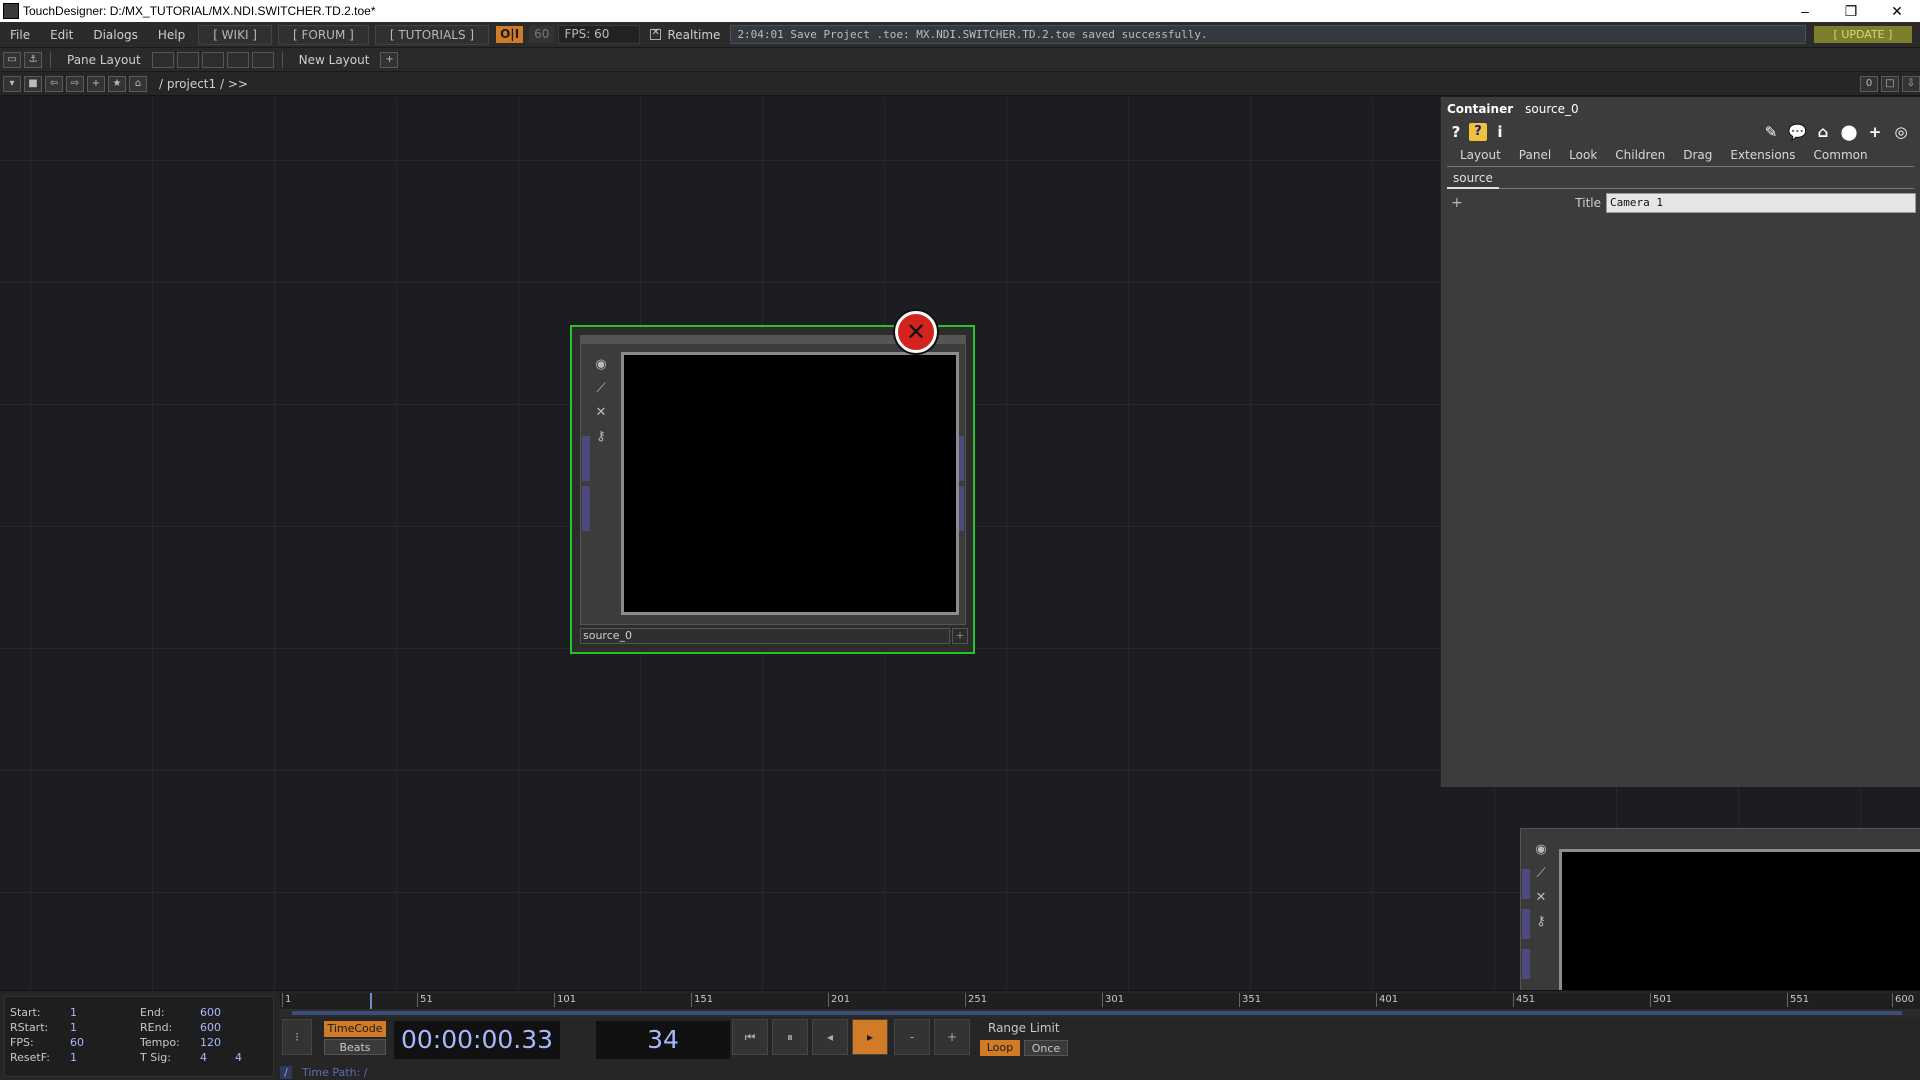 This screenshot has height=1080, width=1920. Describe the element at coordinates (663, 1040) in the screenshot. I see `frame-display: 34` at that location.